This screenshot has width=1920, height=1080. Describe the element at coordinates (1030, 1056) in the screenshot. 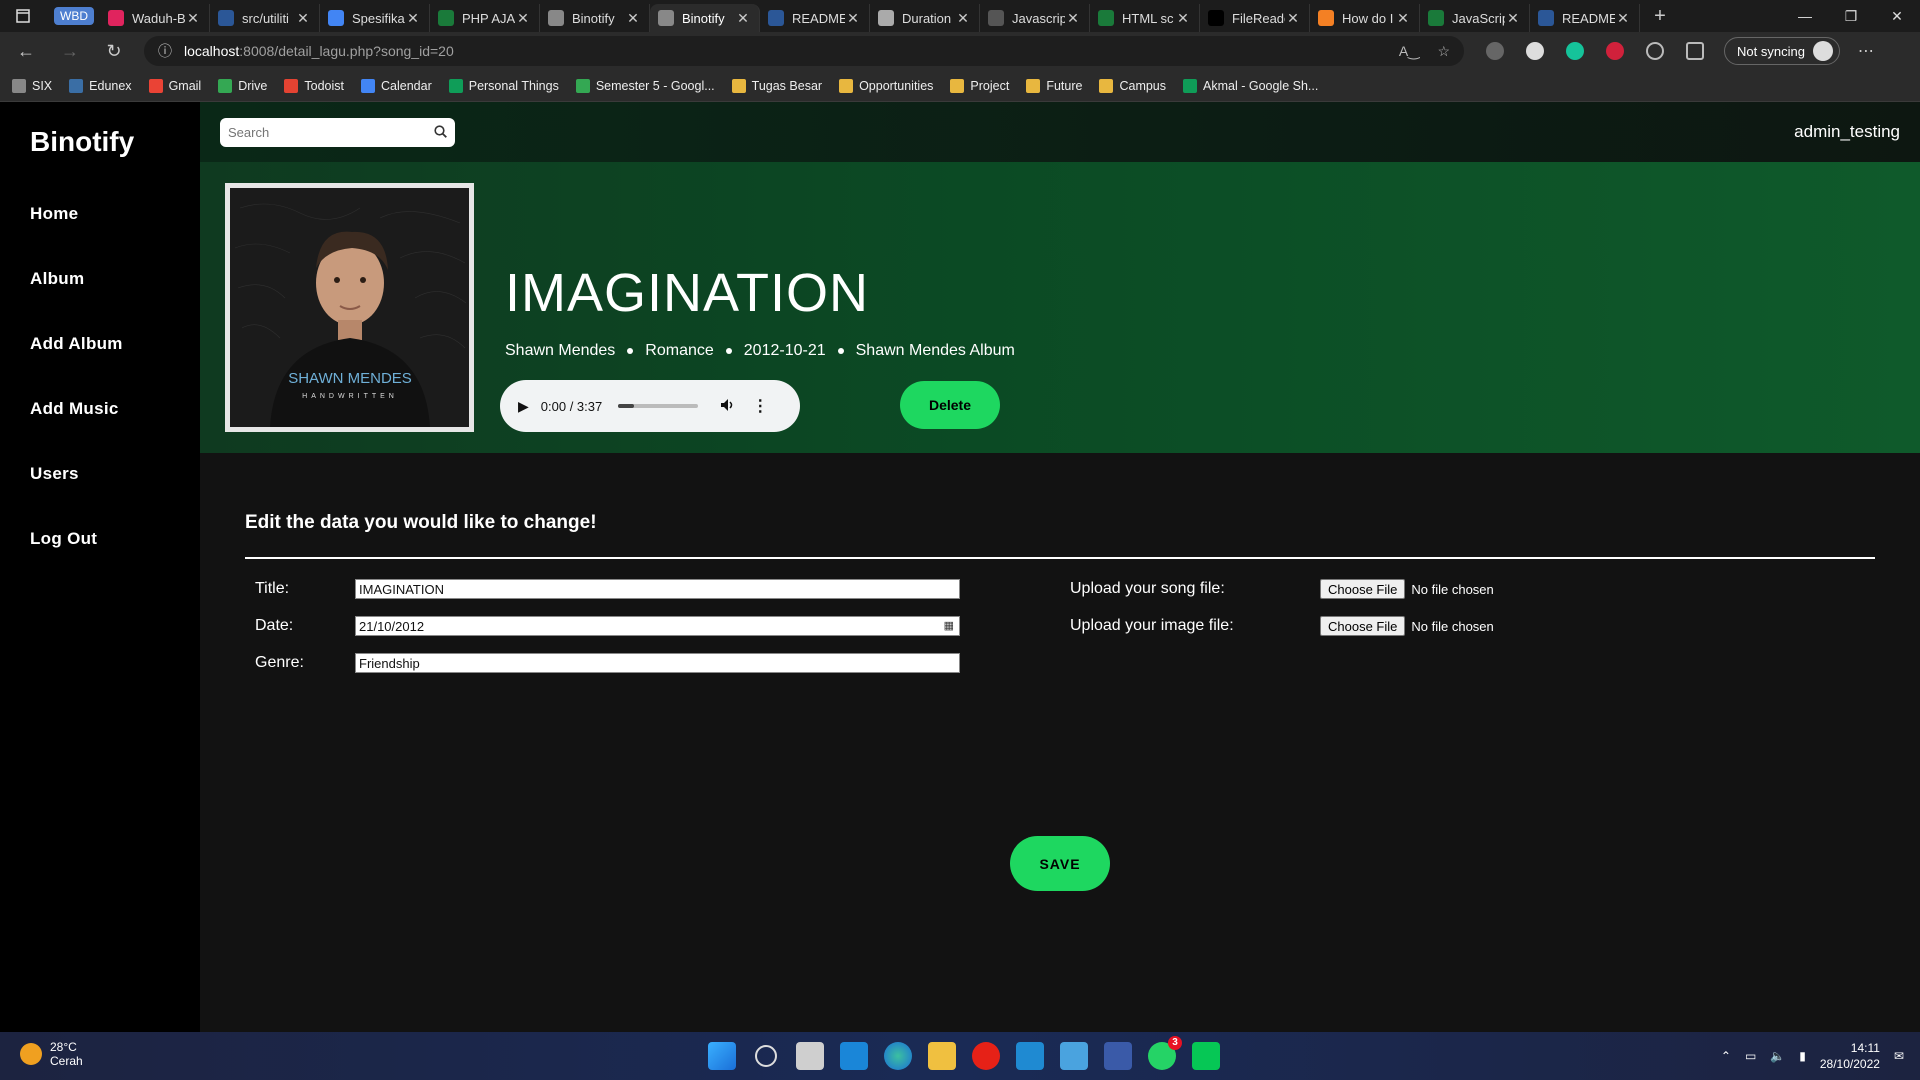

I see `vscode-icon` at that location.